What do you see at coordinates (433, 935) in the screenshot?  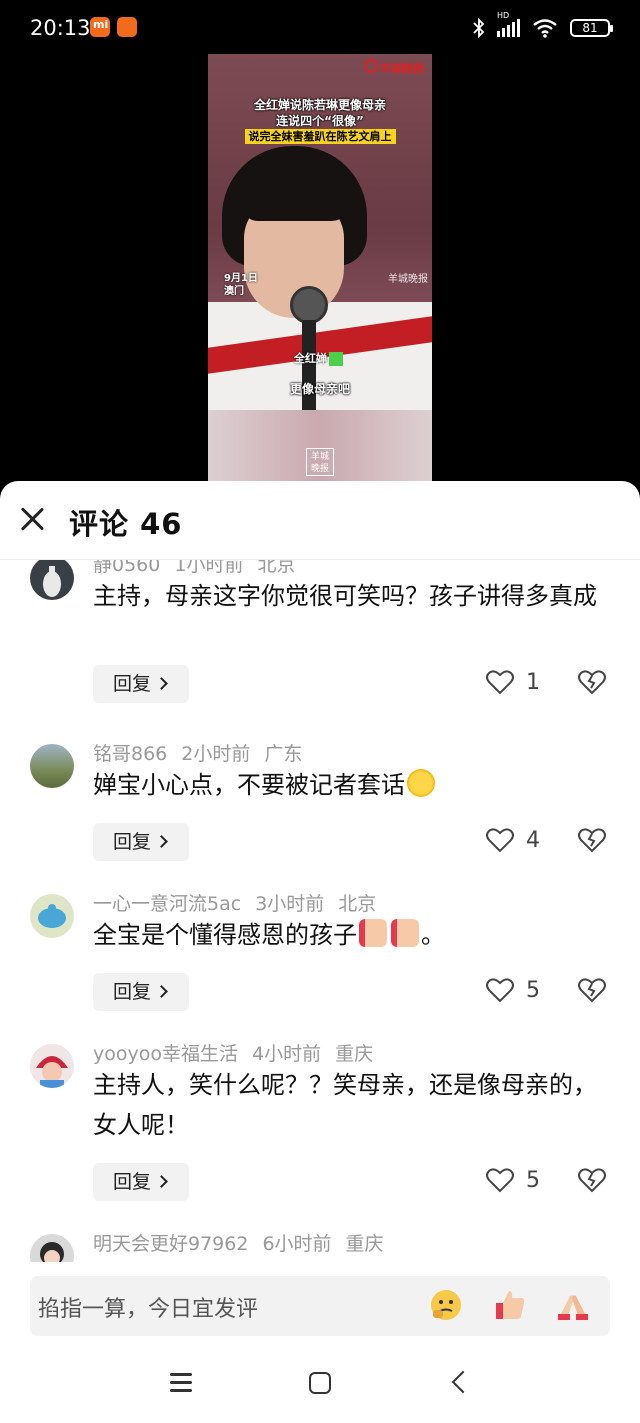 I see `comment-text-suffix: 。` at bounding box center [433, 935].